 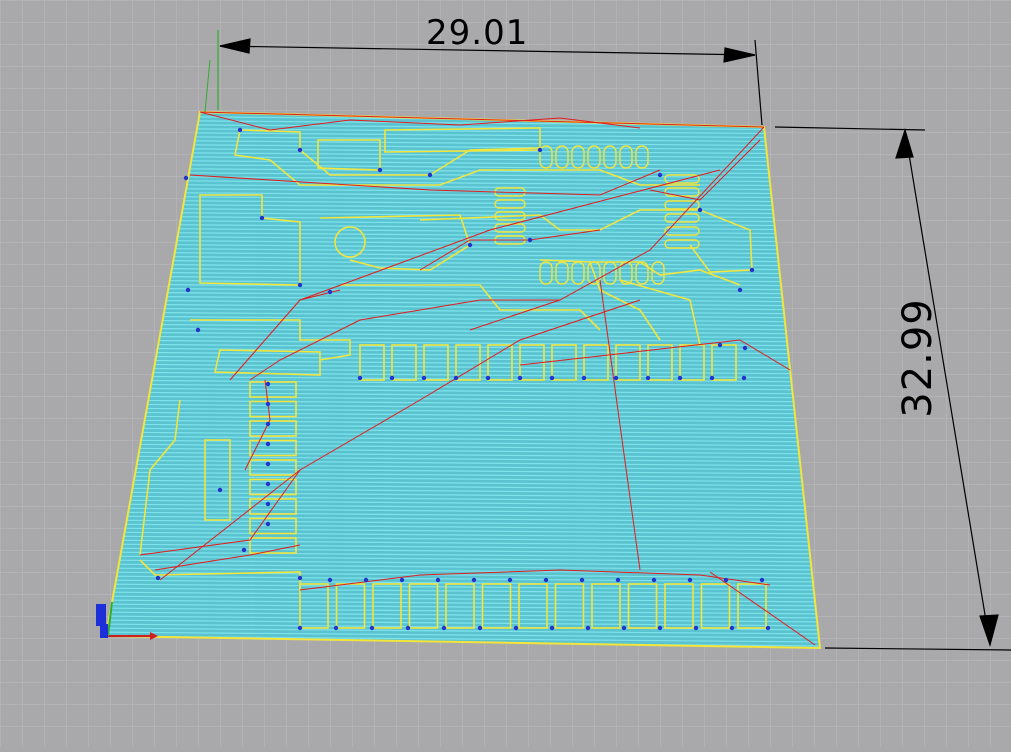 I want to click on height-dimension-label: 32.99, so click(x=917, y=358).